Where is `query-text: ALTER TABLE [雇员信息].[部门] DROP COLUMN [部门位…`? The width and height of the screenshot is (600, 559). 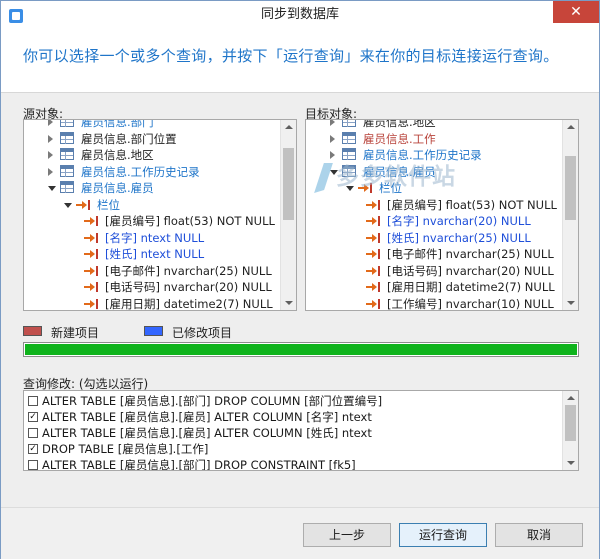
query-text: ALTER TABLE [雇员信息].[部门] DROP COLUMN [部门位… is located at coordinates (212, 401).